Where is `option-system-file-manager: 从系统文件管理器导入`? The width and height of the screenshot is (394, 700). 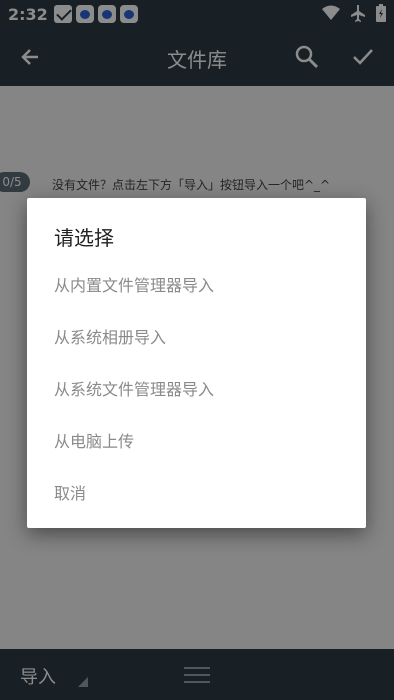 option-system-file-manager: 从系统文件管理器导入 is located at coordinates (196, 388).